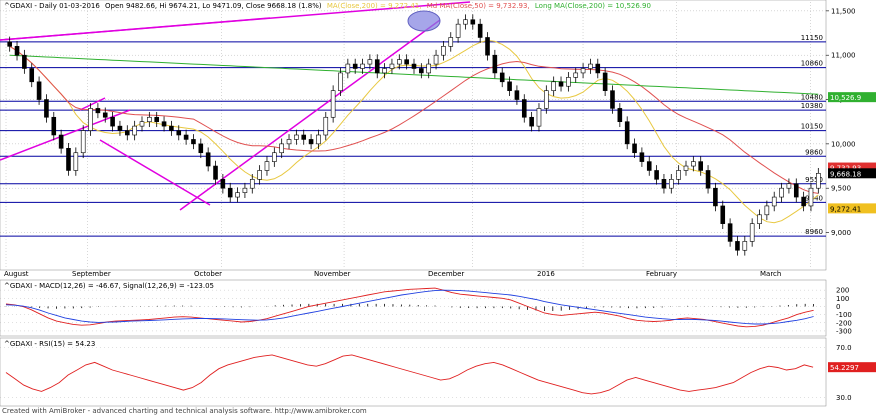 This screenshot has width=880, height=415. Describe the element at coordinates (812, 64) in the screenshot. I see `level-label: 10860` at that location.